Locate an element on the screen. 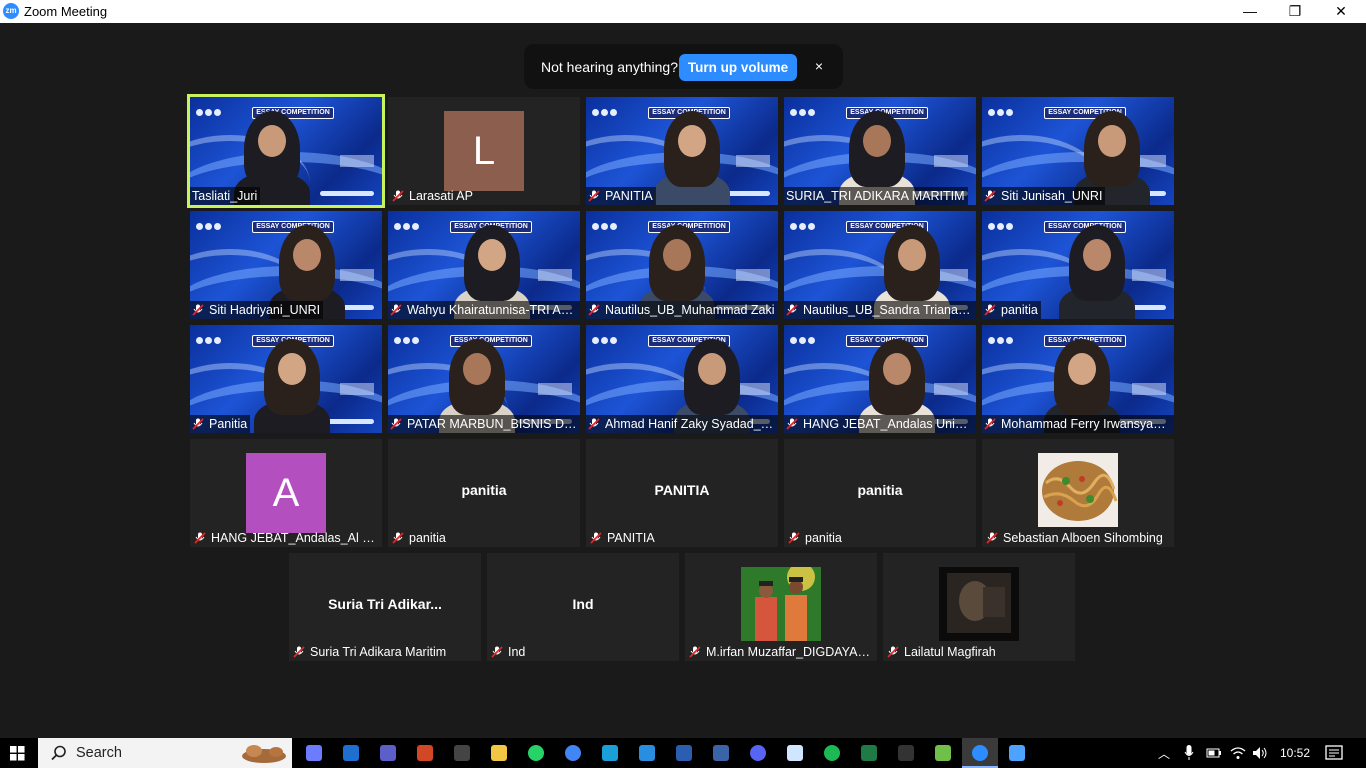  participant-name: Ahmad Hanif Zaky Syadad_UB is located at coordinates (691, 424).